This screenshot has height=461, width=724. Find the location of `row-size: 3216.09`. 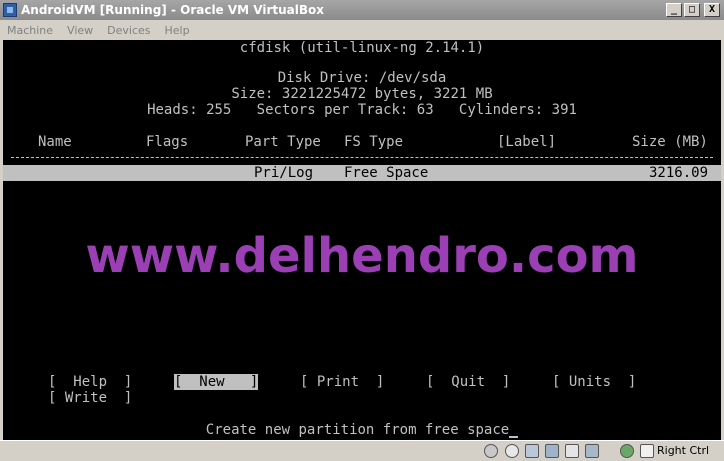

row-size: 3216.09 is located at coordinates (679, 173).